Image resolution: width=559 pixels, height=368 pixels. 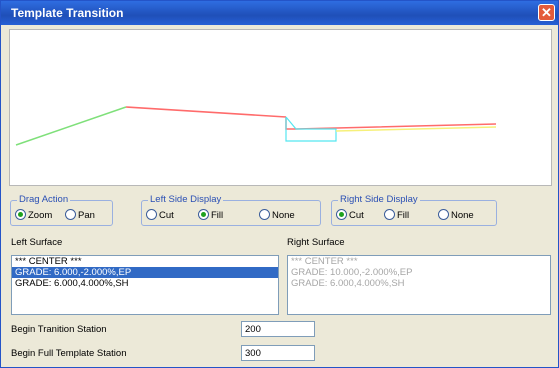 I want to click on radio-pan-label: Pan, so click(x=86, y=215).